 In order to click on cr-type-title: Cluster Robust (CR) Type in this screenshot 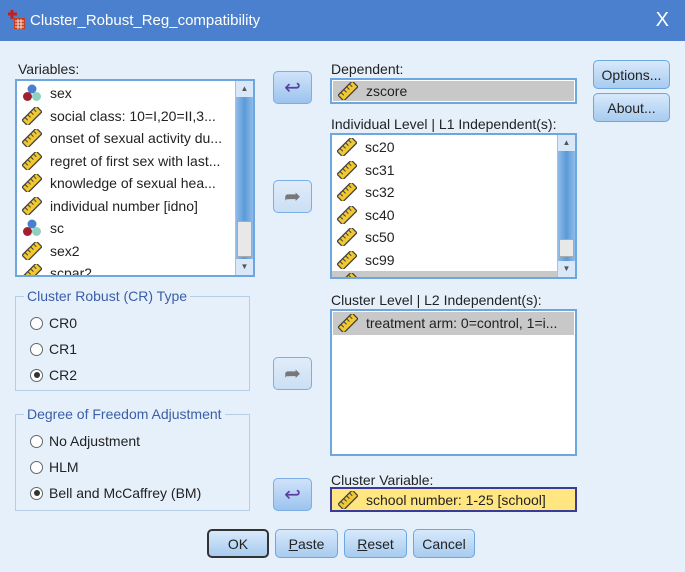, I will do `click(107, 296)`.